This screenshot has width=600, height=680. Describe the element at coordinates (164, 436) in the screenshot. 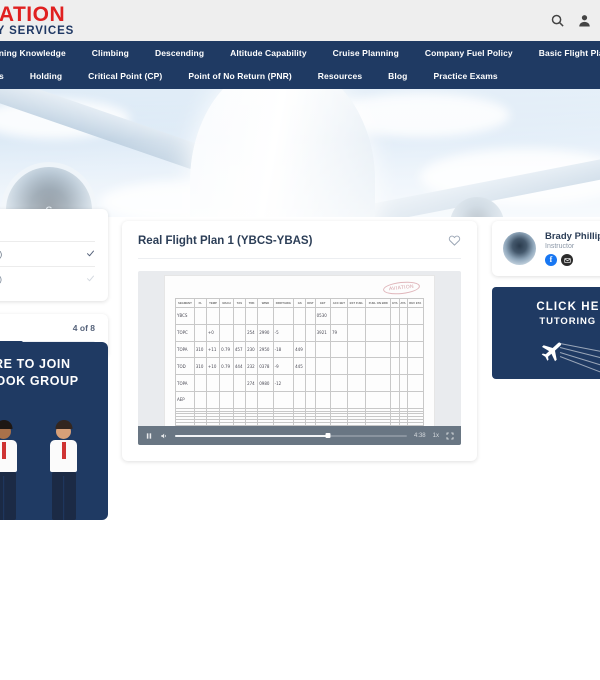

I see `volume-icon` at that location.